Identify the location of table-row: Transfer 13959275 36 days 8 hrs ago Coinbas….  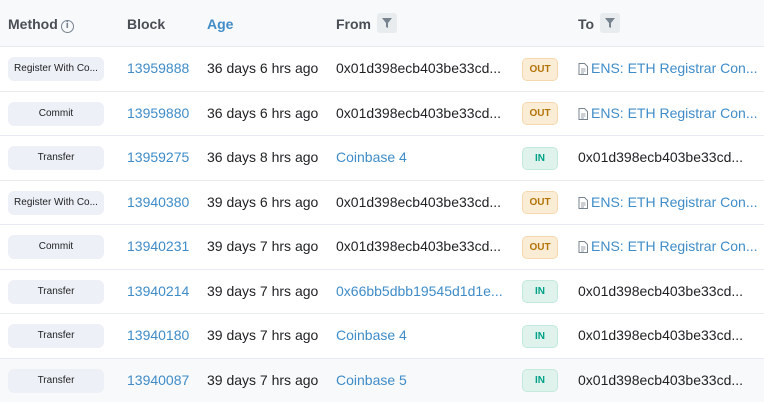
(382, 158).